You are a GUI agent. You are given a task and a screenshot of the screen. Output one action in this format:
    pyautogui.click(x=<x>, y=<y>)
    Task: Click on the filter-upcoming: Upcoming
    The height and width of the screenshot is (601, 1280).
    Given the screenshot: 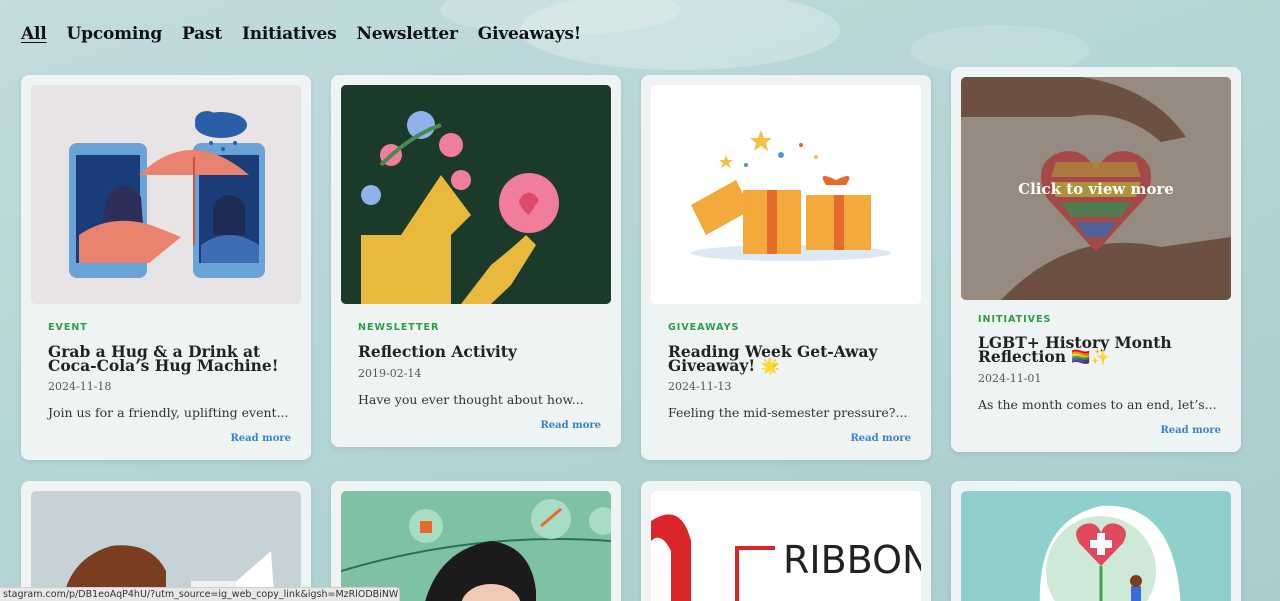 What is the action you would take?
    pyautogui.click(x=115, y=34)
    